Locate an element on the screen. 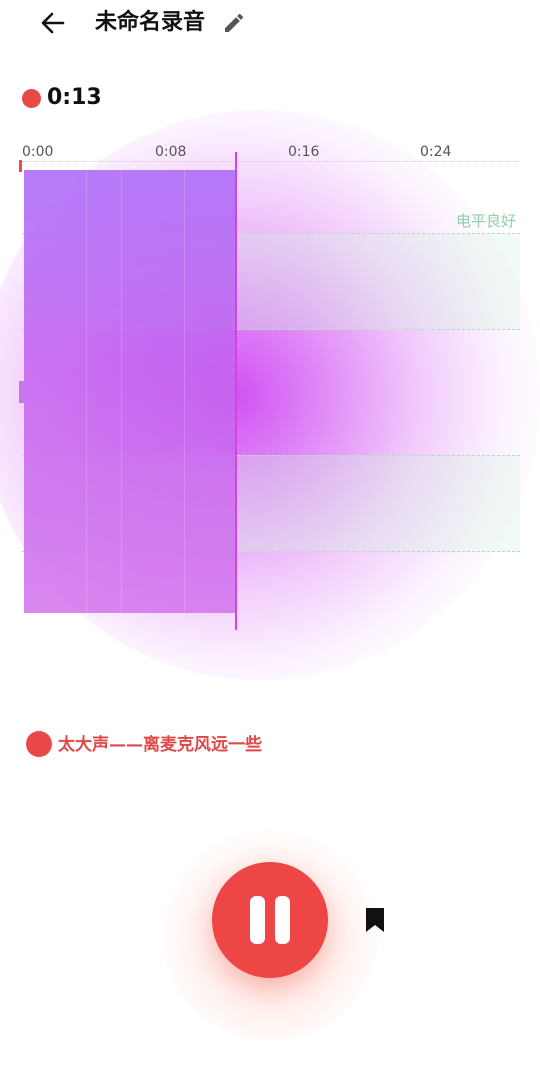 Image resolution: width=540 pixels, height=1075 pixels. volume-warning: 太大声——离麦克风远一些 is located at coordinates (160, 745).